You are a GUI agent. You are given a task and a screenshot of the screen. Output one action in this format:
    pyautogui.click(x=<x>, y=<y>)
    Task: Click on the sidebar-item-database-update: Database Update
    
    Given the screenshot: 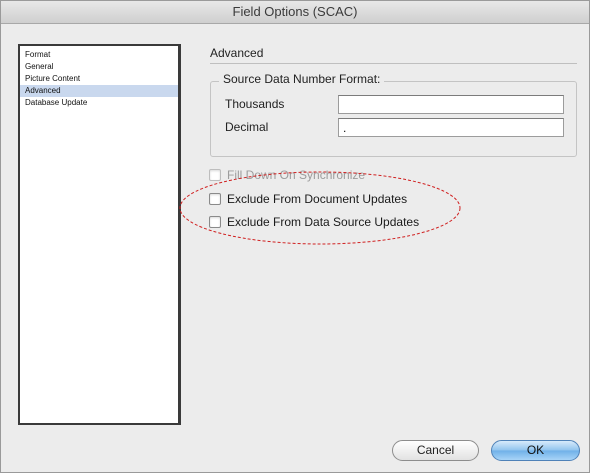 What is the action you would take?
    pyautogui.click(x=99, y=103)
    